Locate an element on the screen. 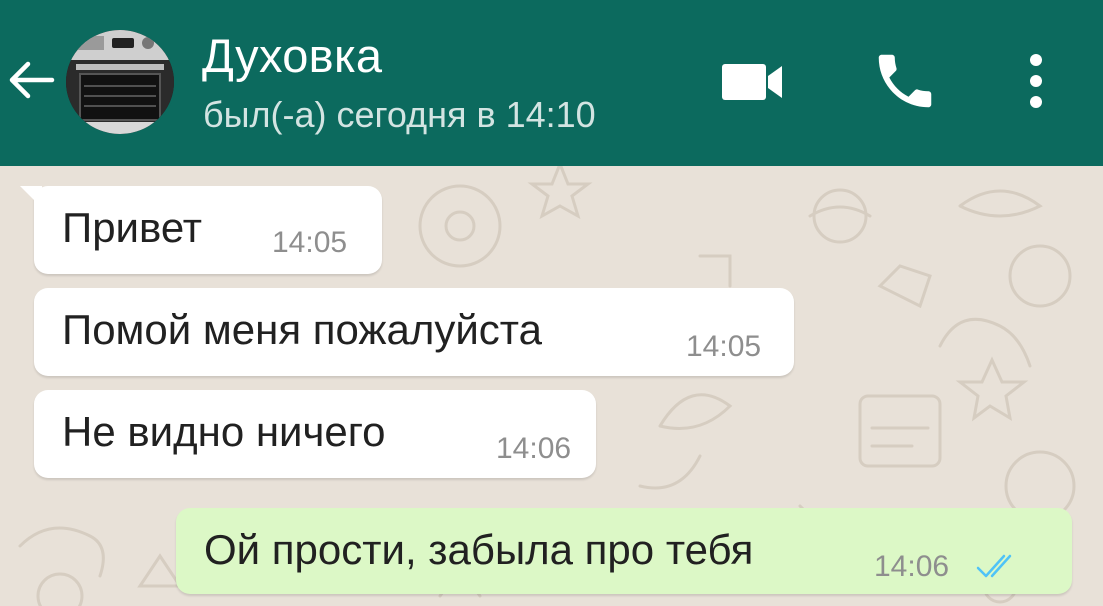 The width and height of the screenshot is (1103, 606). voice-call-button is located at coordinates (905, 81).